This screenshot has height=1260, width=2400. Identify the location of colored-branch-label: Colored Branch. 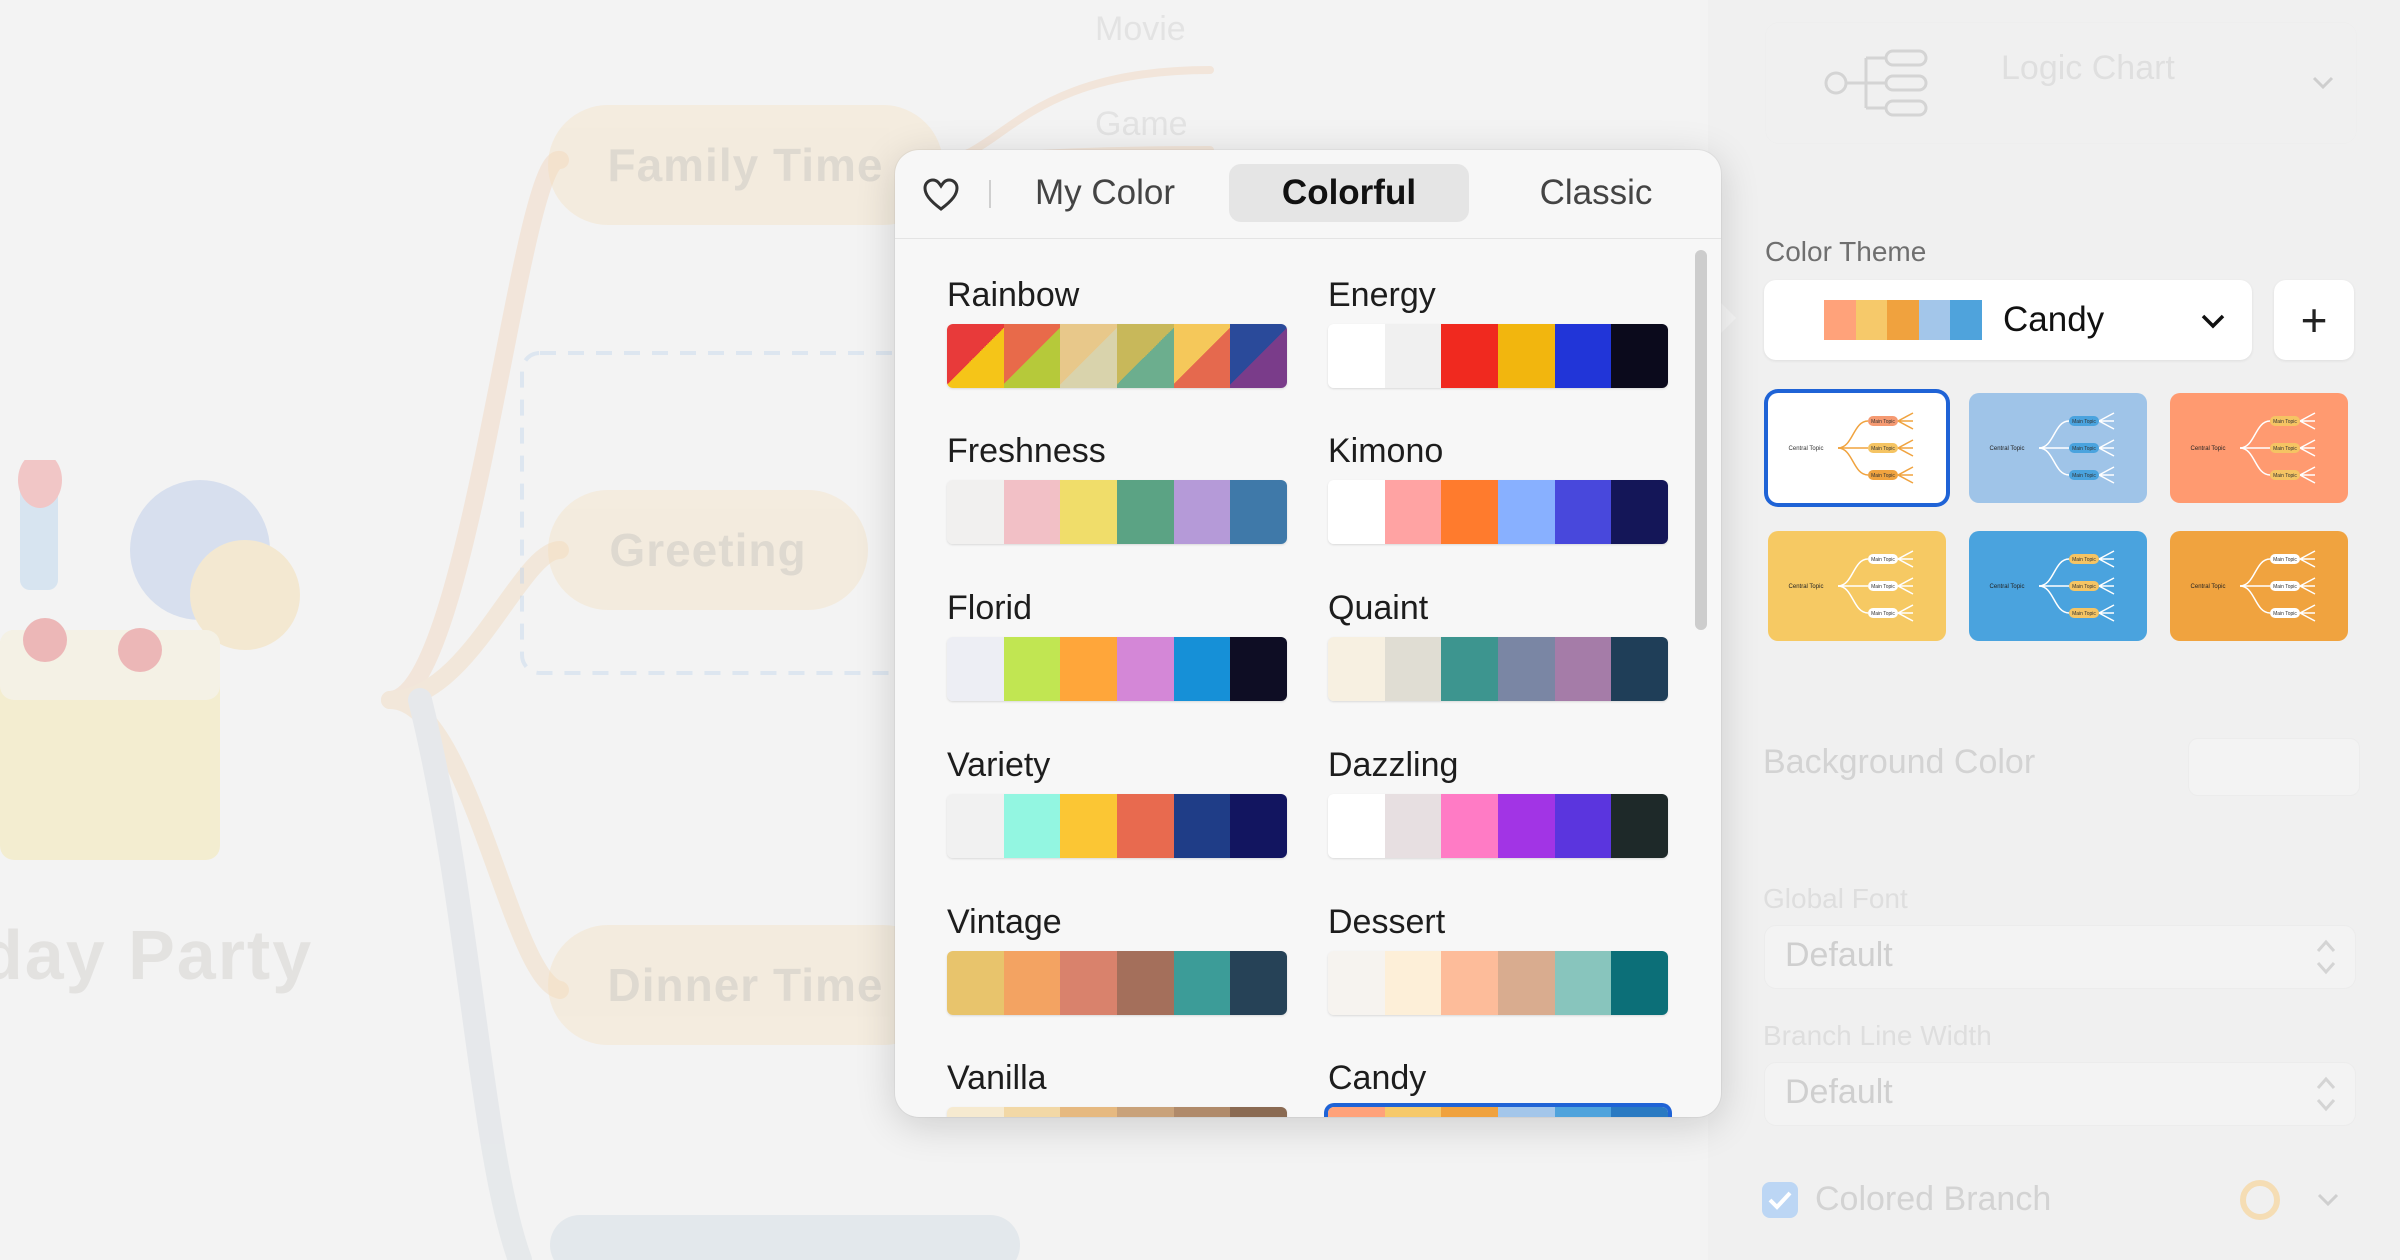
(1933, 1199).